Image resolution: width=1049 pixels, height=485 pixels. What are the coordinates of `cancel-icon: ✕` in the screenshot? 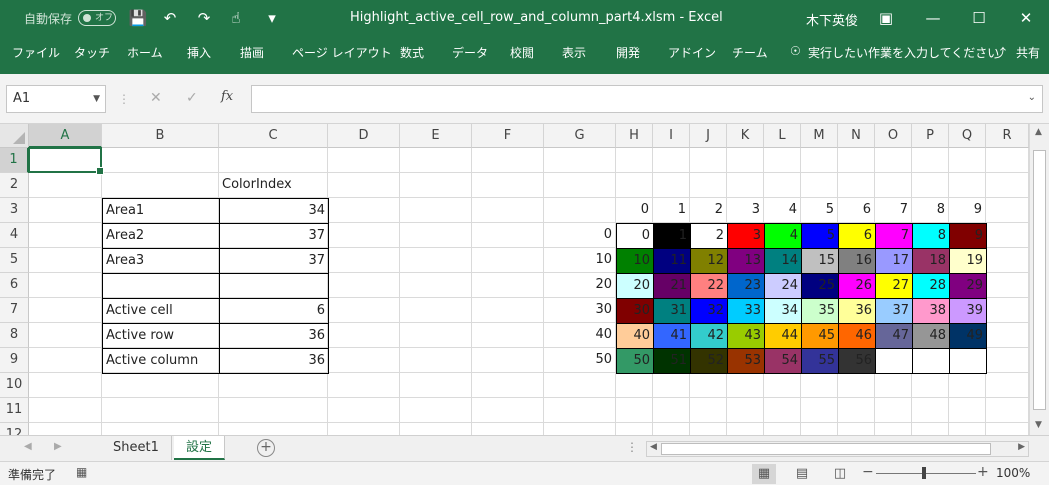 It's located at (156, 98).